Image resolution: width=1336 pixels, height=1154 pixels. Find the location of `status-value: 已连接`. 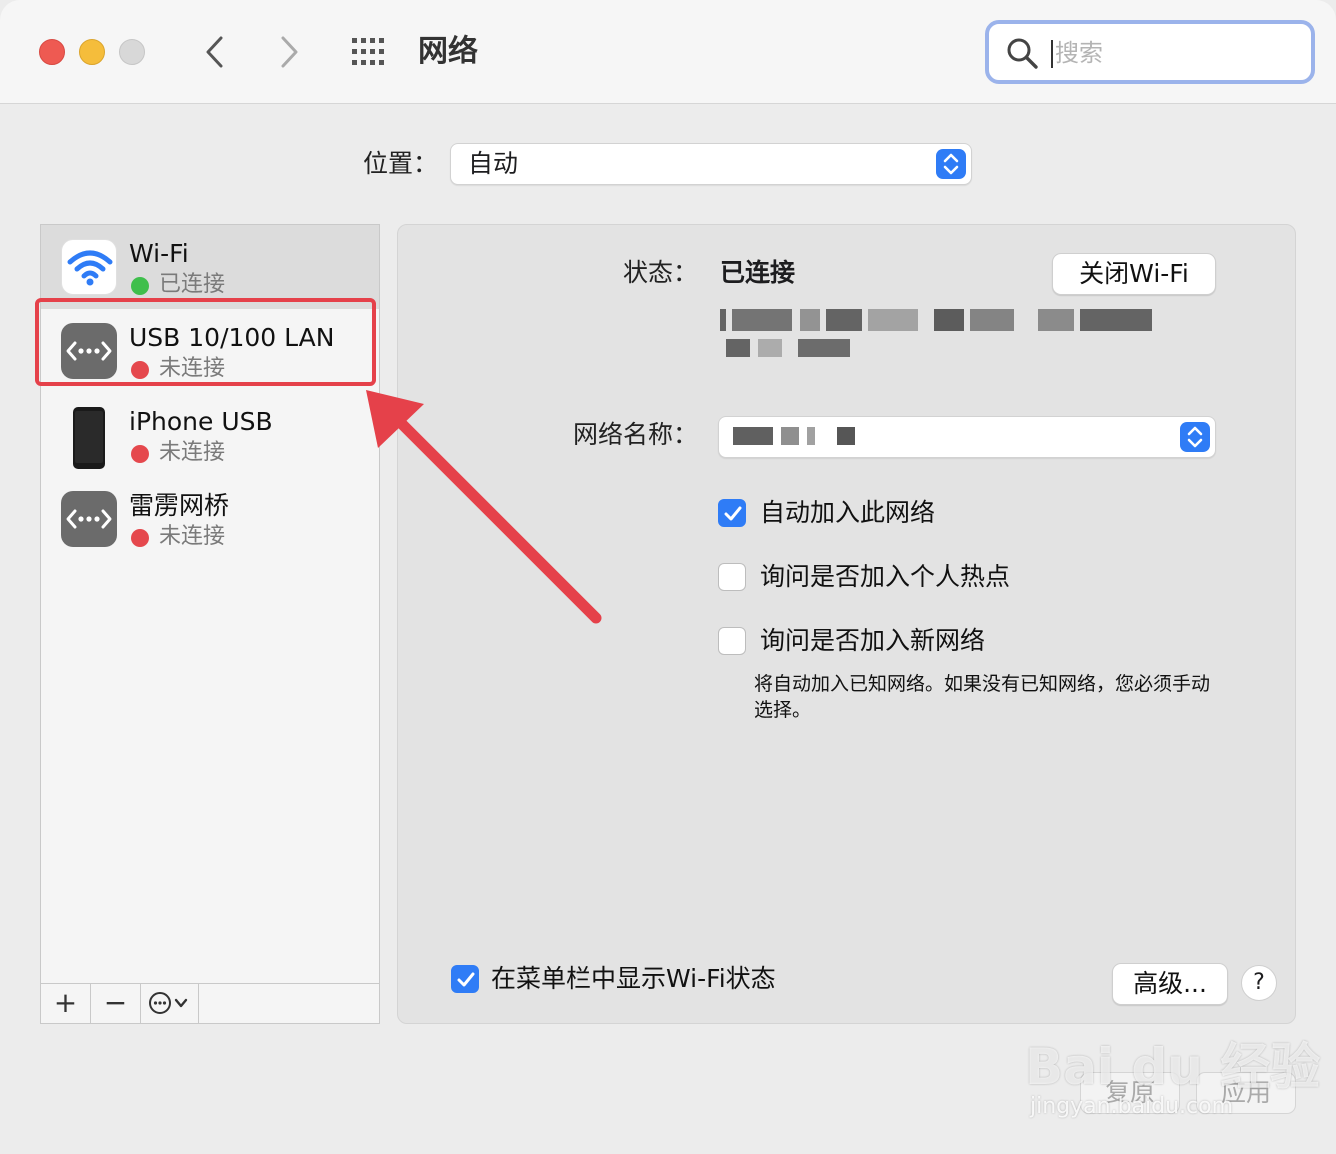

status-value: 已连接 is located at coordinates (758, 272).